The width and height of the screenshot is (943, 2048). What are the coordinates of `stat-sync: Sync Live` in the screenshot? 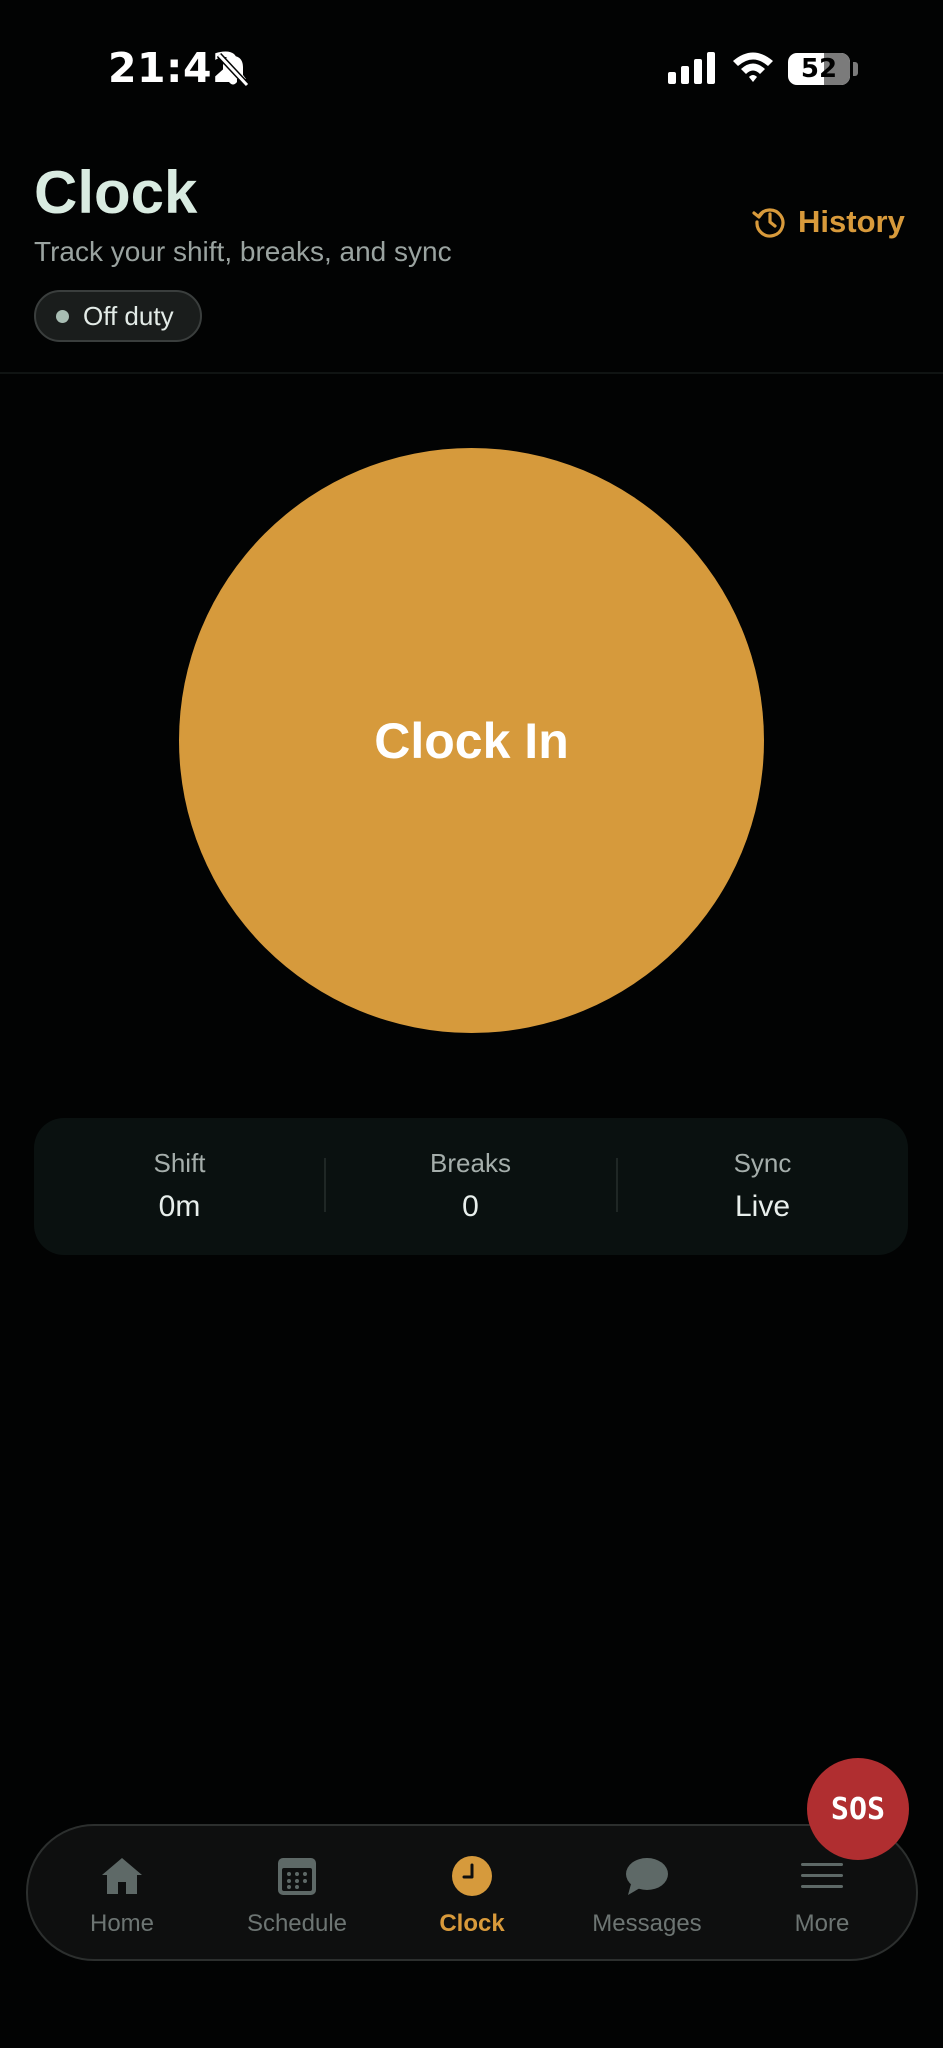 It's located at (762, 1186).